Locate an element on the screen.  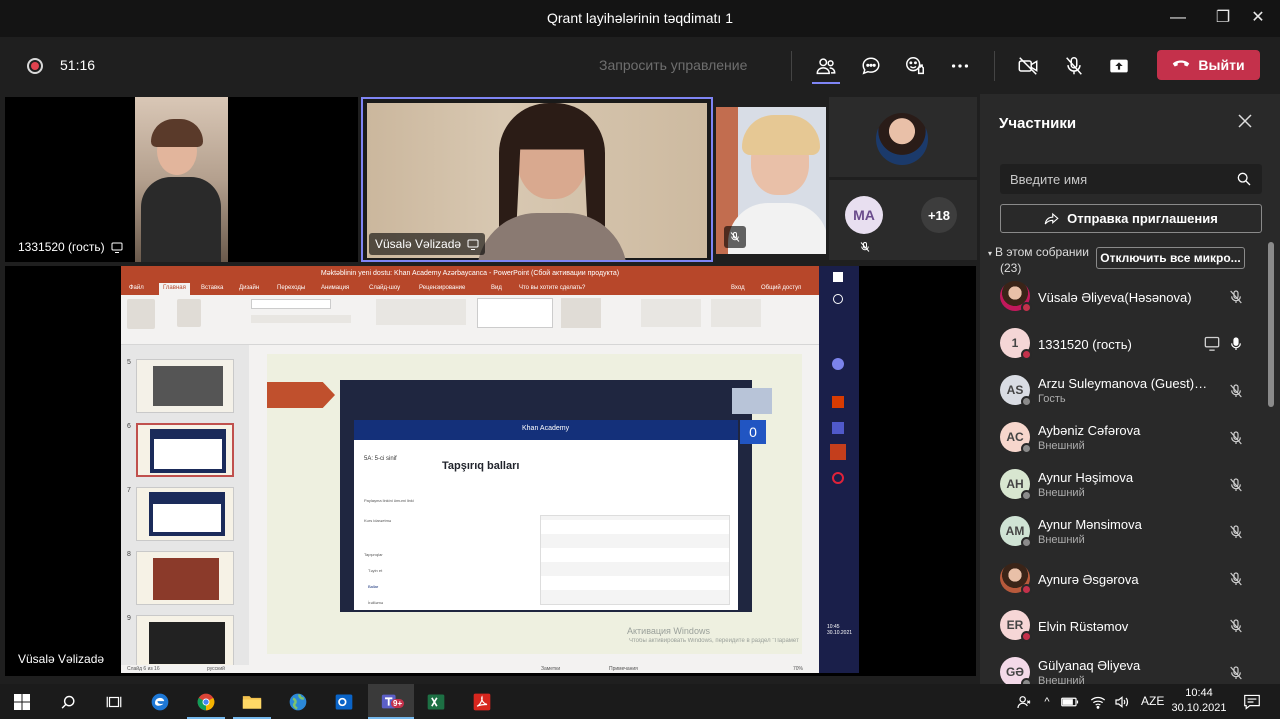
participant-photo-tile is located at coordinates (903, 137).